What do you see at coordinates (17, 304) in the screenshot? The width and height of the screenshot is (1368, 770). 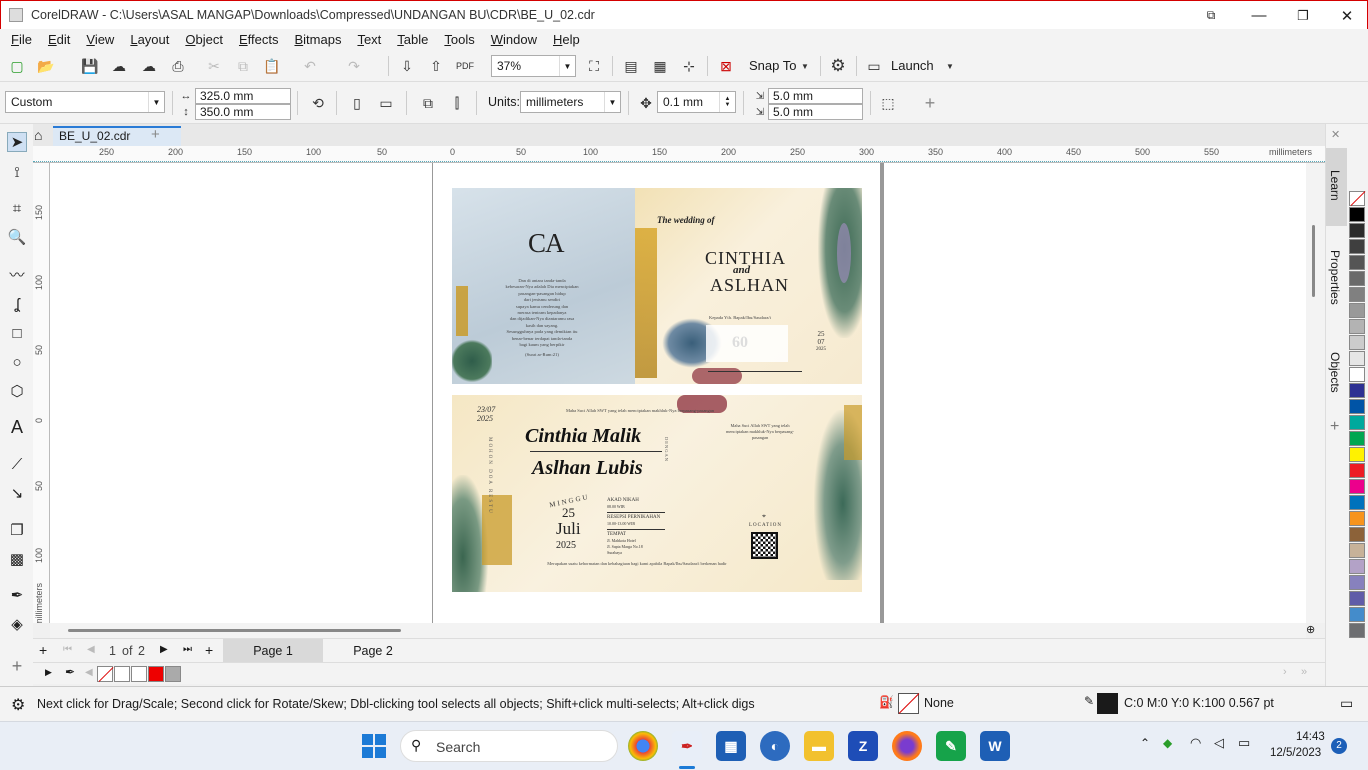 I see `artistic-media-icon: ʆ` at bounding box center [17, 304].